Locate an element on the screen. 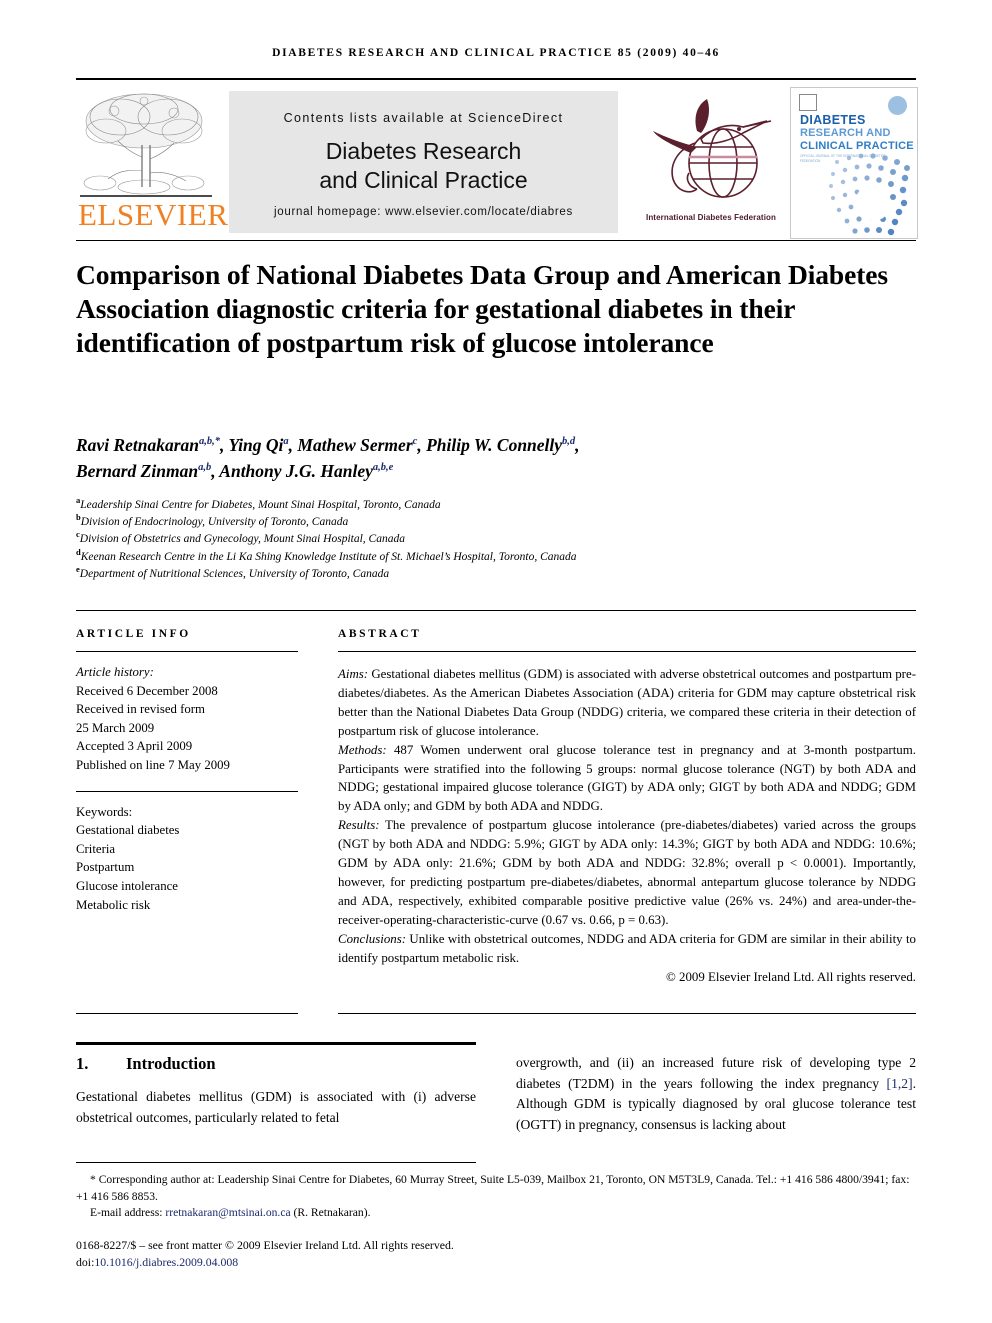  journal-title-block: Diabetes Research and Clinical Practice is located at coordinates (423, 166).